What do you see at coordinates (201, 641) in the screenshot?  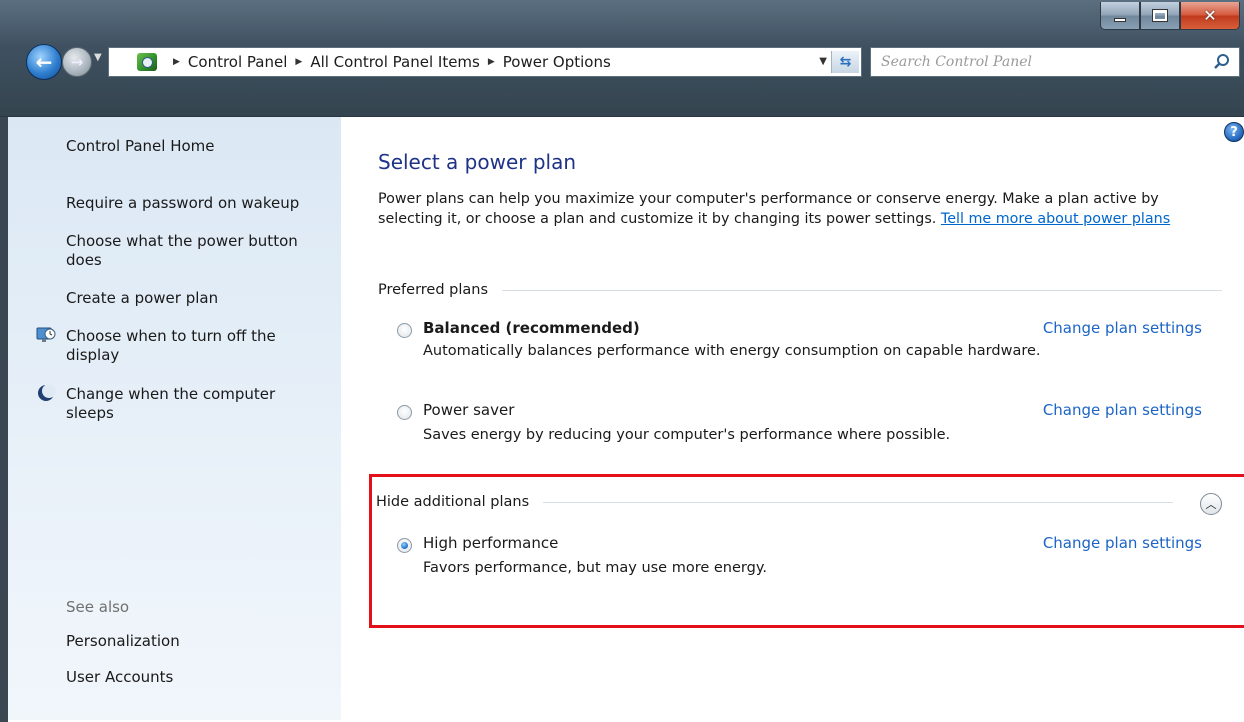 I see `personalization-link: Personalization` at bounding box center [201, 641].